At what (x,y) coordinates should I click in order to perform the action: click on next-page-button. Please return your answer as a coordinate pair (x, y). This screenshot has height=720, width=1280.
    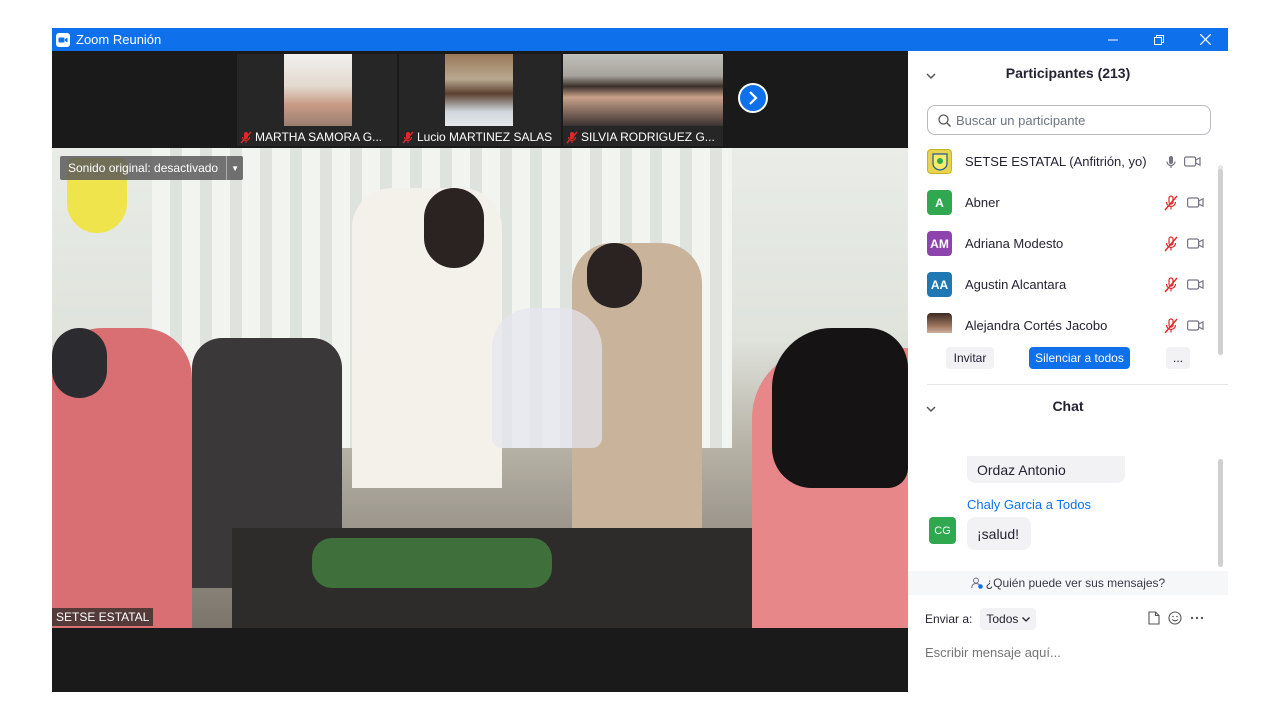
    Looking at the image, I should click on (753, 98).